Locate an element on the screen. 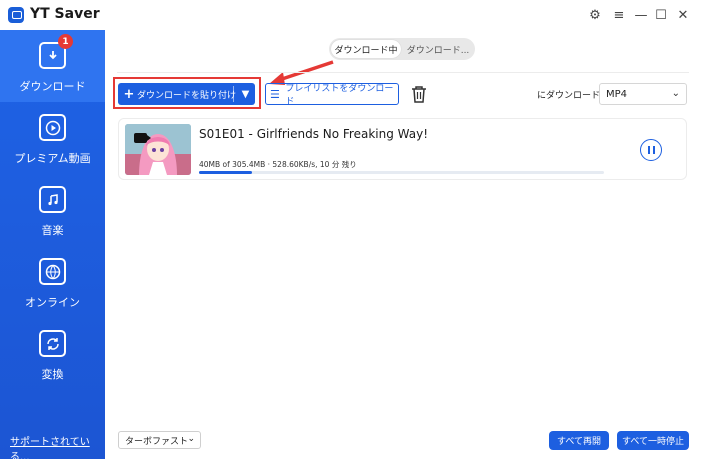  video-camera-icon is located at coordinates (142, 138).